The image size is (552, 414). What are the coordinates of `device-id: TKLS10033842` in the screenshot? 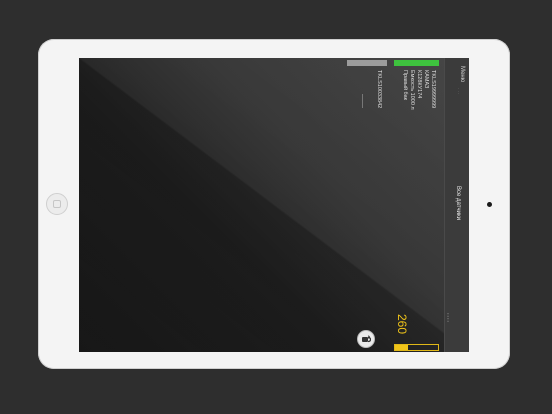 It's located at (379, 89).